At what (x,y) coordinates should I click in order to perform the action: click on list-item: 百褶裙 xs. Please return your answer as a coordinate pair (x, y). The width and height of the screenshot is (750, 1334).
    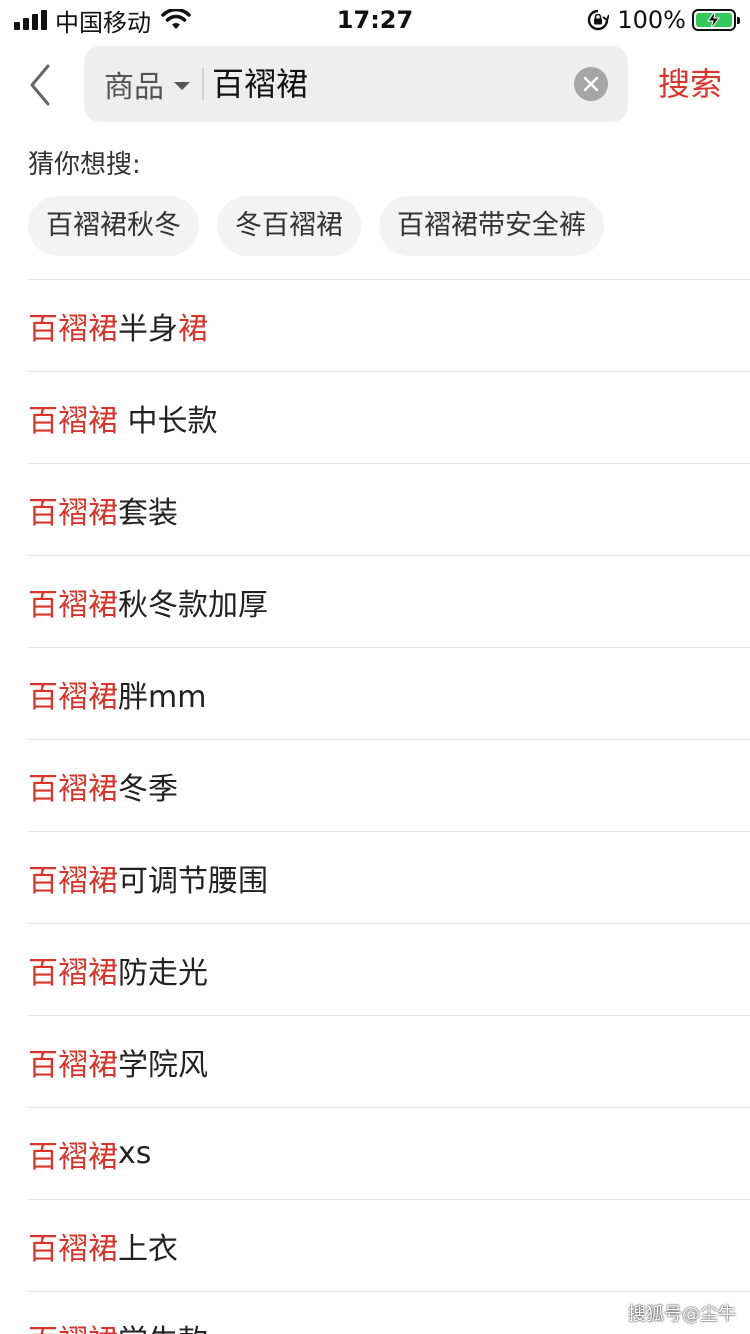
    Looking at the image, I should click on (389, 1153).